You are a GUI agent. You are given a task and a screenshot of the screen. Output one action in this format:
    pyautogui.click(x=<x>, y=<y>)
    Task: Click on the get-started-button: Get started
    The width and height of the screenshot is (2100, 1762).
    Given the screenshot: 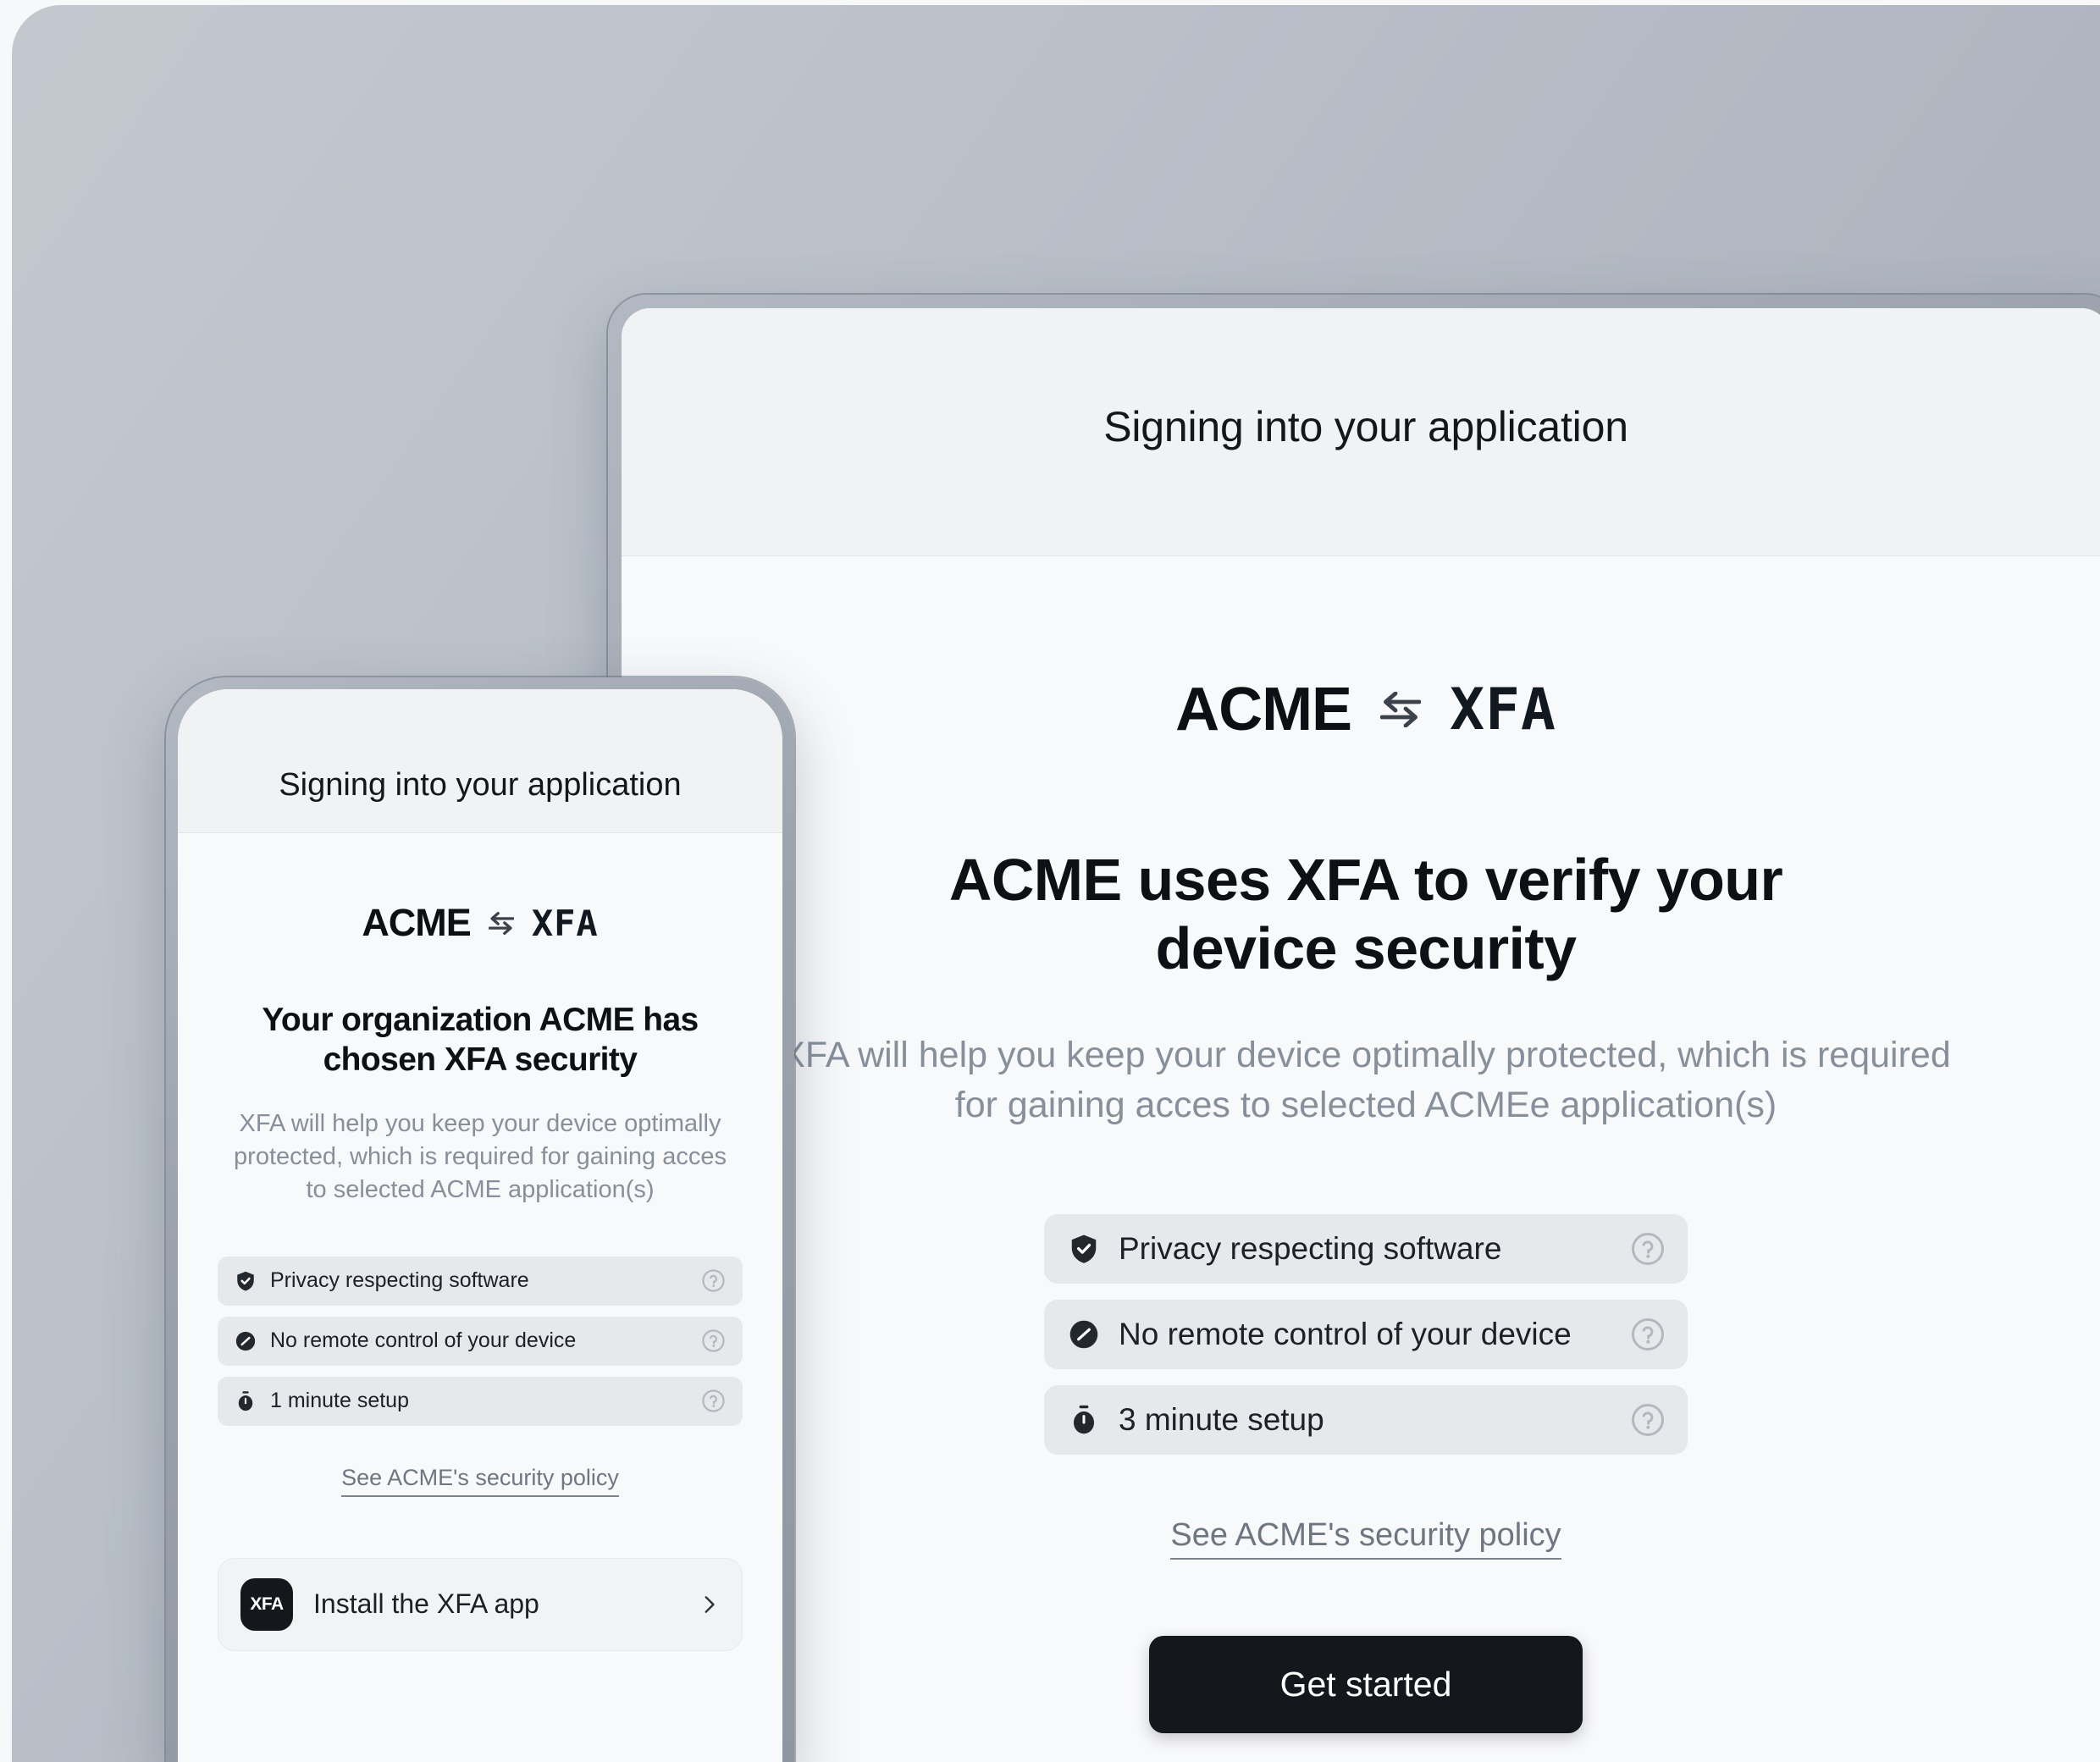 What is the action you would take?
    pyautogui.click(x=1366, y=1685)
    